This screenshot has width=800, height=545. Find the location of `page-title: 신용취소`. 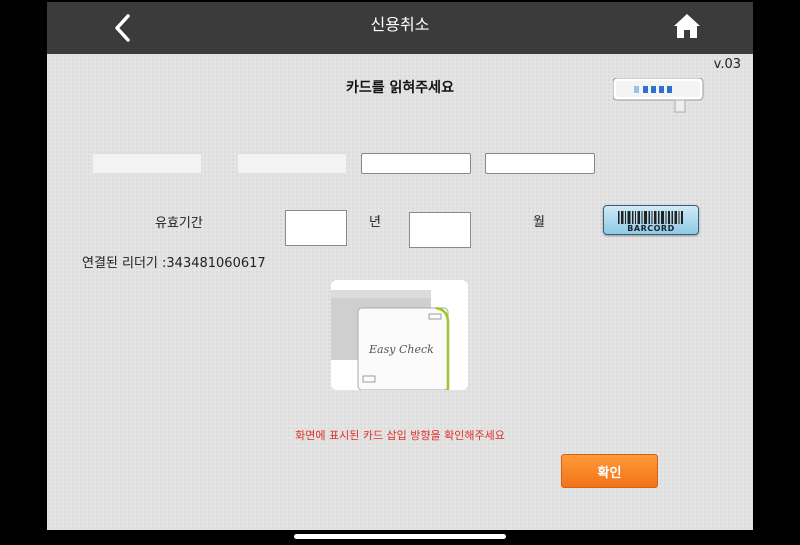

page-title: 신용취소 is located at coordinates (400, 24).